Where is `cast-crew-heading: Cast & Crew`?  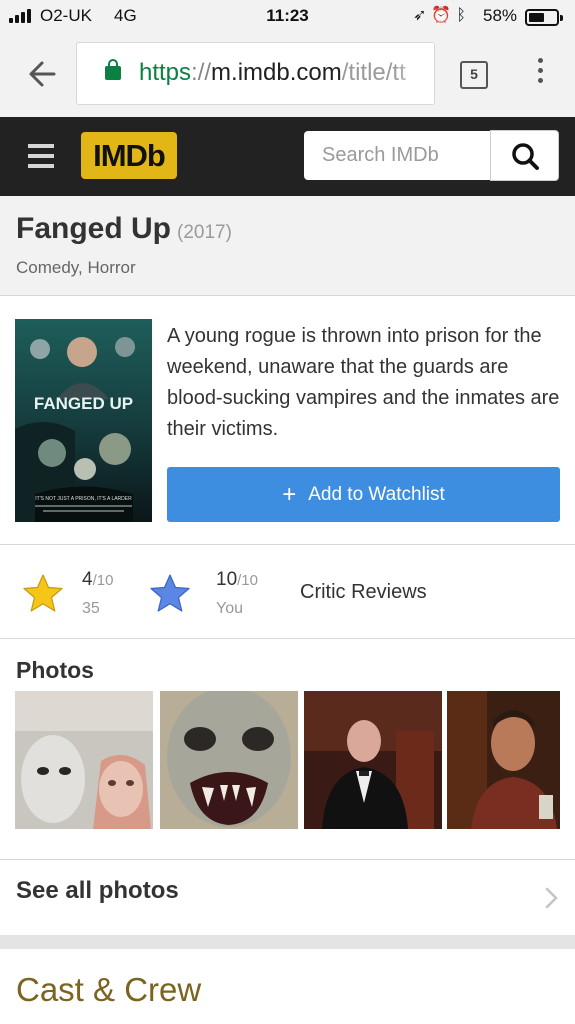
cast-crew-heading: Cast & Crew is located at coordinates (109, 989).